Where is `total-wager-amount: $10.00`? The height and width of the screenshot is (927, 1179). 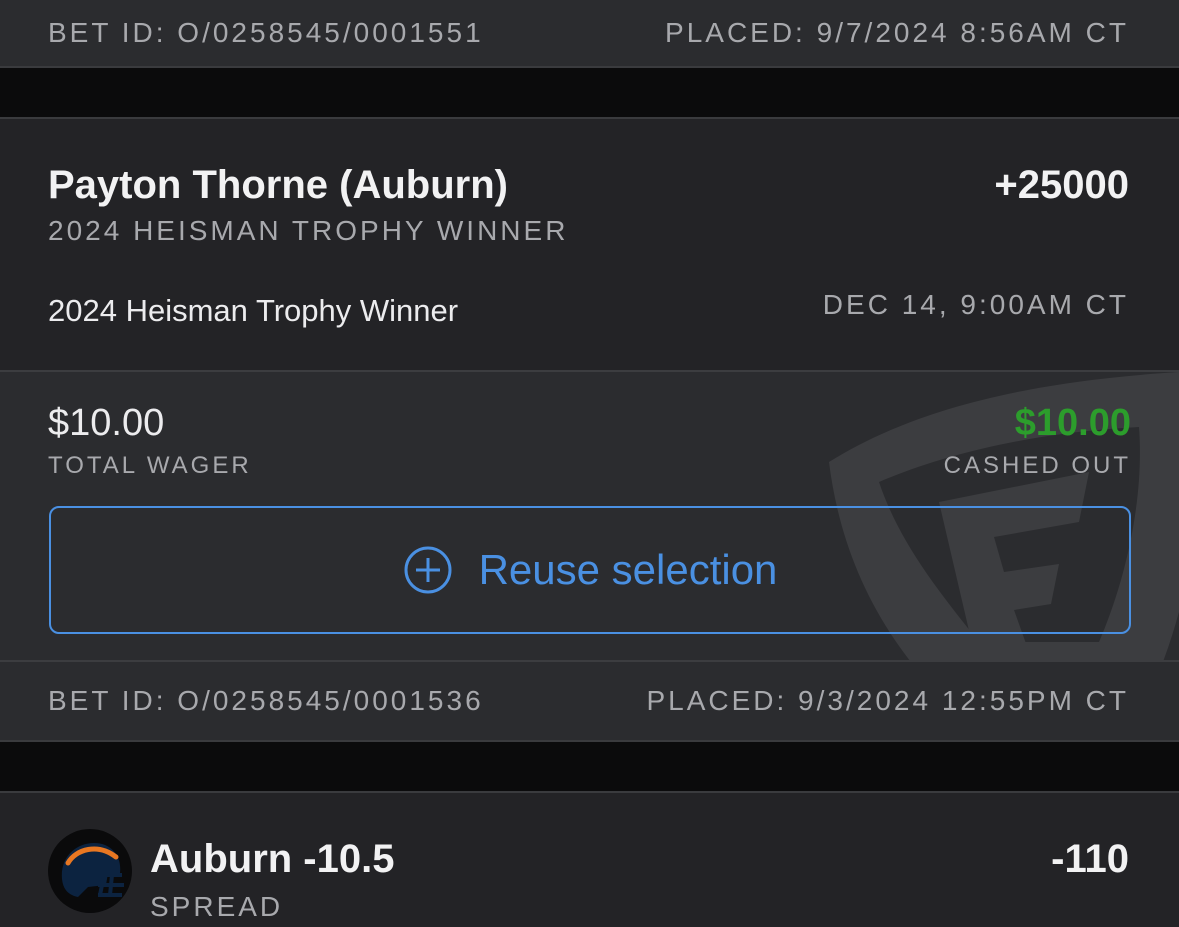
total-wager-amount: $10.00 is located at coordinates (106, 423).